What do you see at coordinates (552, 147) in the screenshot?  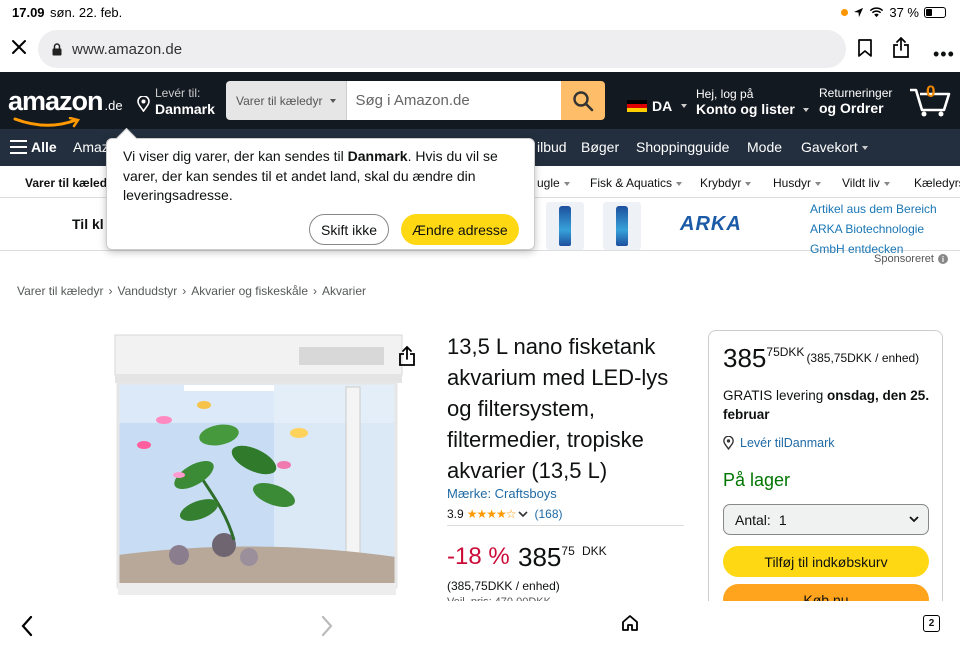 I see `nav-item-deals: ilbud` at bounding box center [552, 147].